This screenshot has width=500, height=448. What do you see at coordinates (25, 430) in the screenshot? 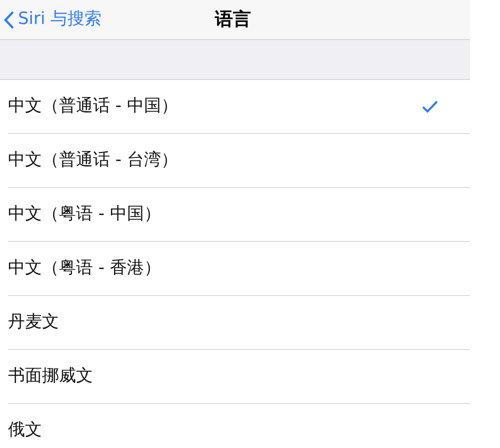
I see `language-label: 俄文` at bounding box center [25, 430].